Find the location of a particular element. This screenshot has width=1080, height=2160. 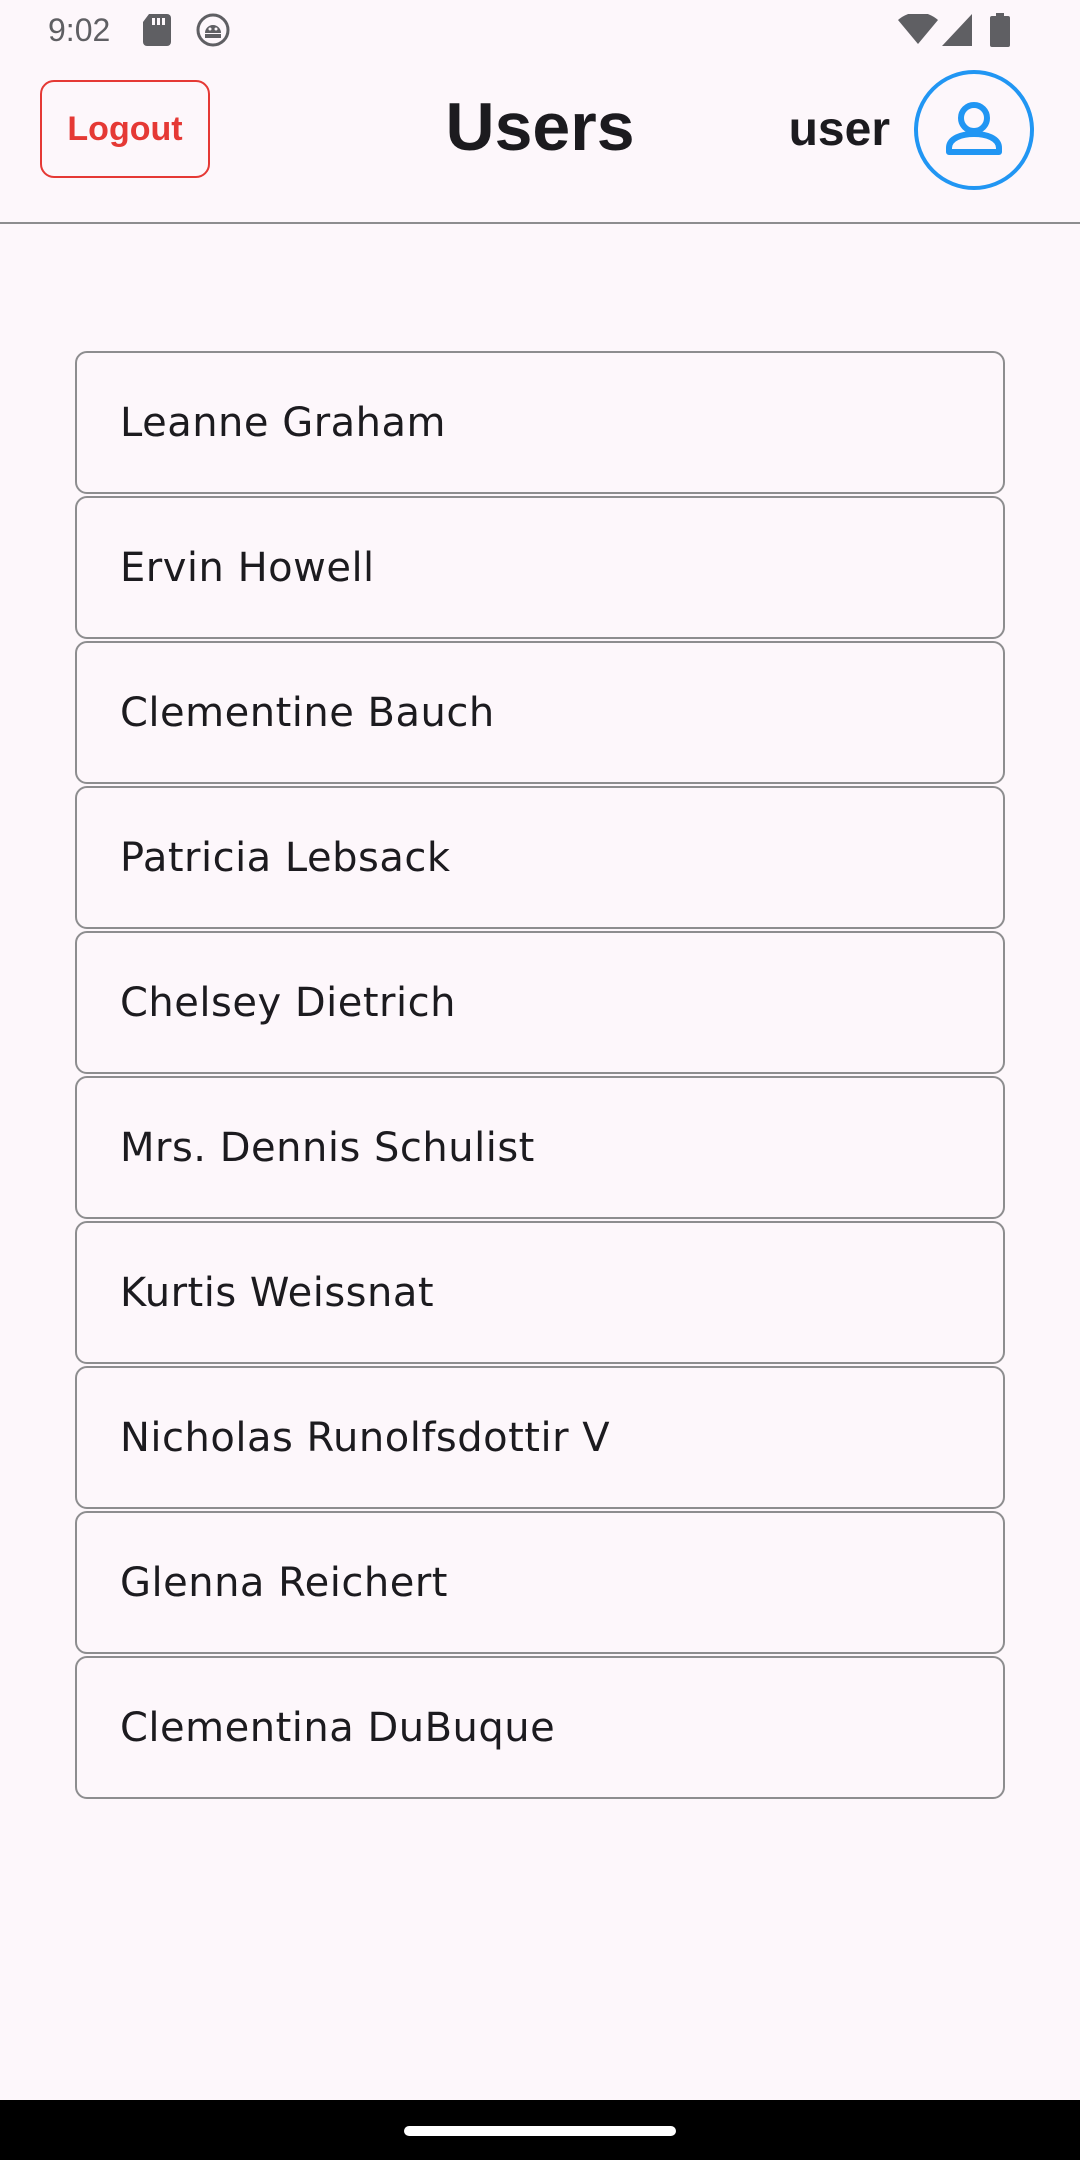

navigation-bar is located at coordinates (540, 2130).